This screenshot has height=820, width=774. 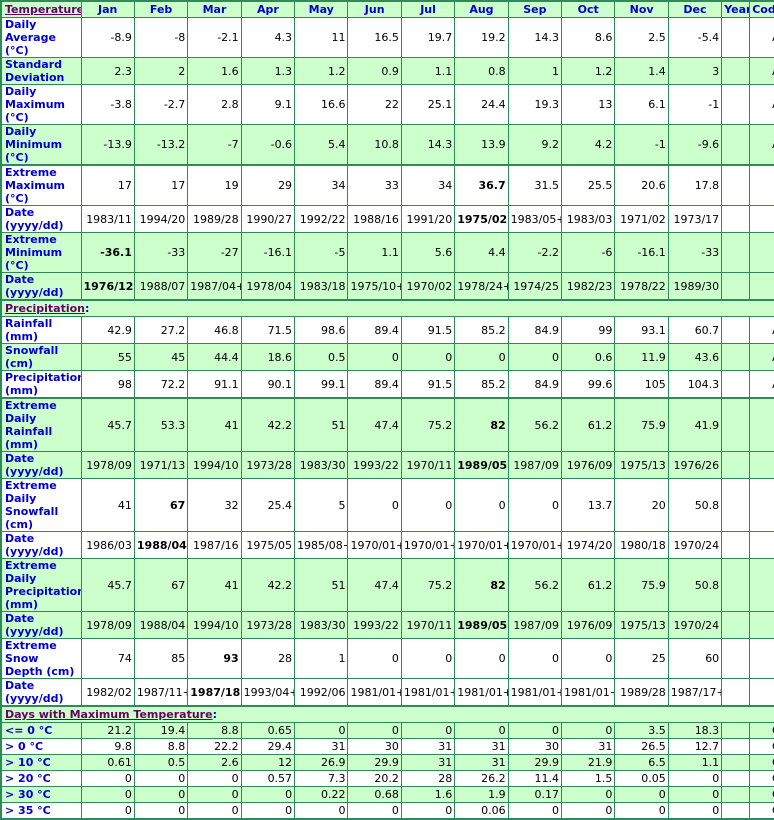 I want to click on precipitation-section-header: Precipitation:, so click(x=387, y=308).